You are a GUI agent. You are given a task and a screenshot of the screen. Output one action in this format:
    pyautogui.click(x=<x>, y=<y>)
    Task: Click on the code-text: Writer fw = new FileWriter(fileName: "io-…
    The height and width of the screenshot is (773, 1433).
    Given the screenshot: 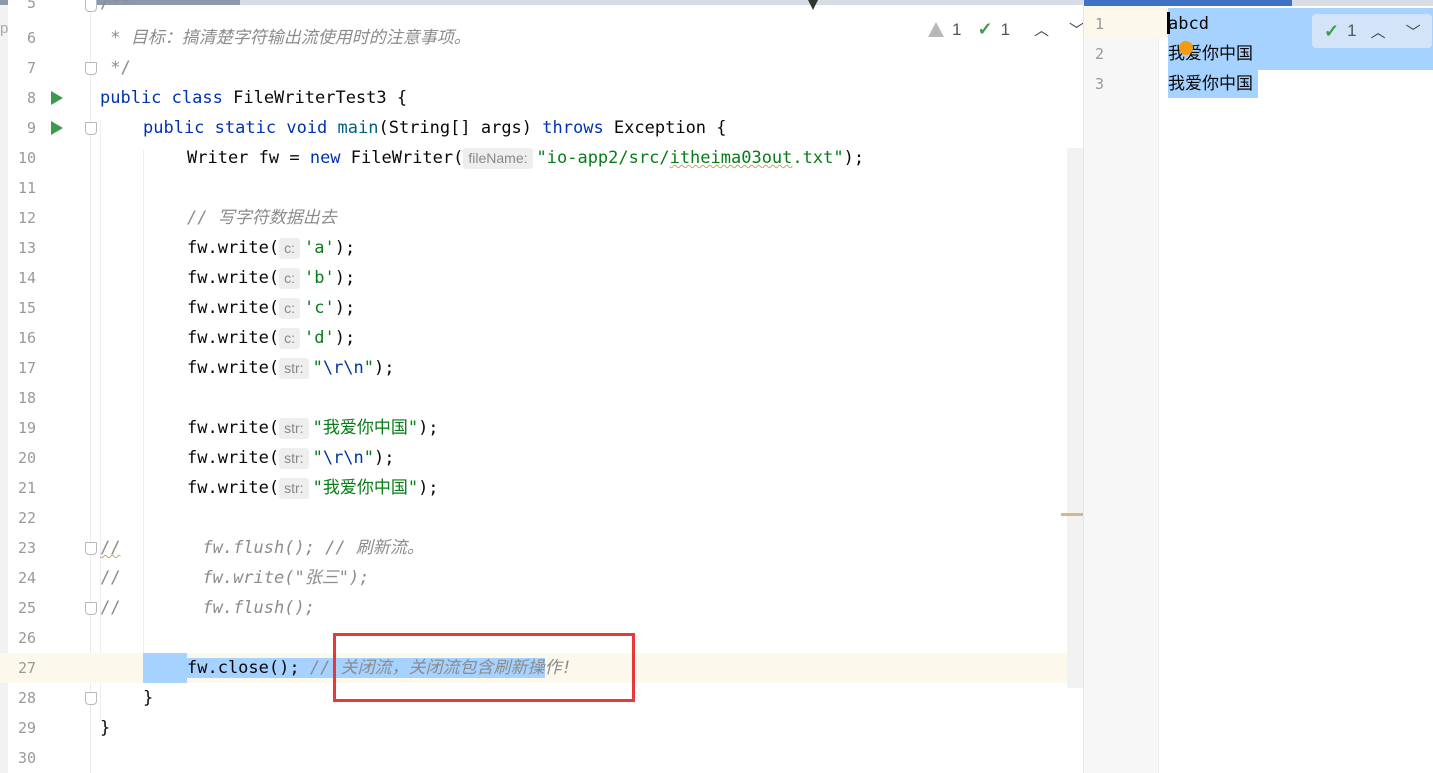 What is the action you would take?
    pyautogui.click(x=525, y=158)
    